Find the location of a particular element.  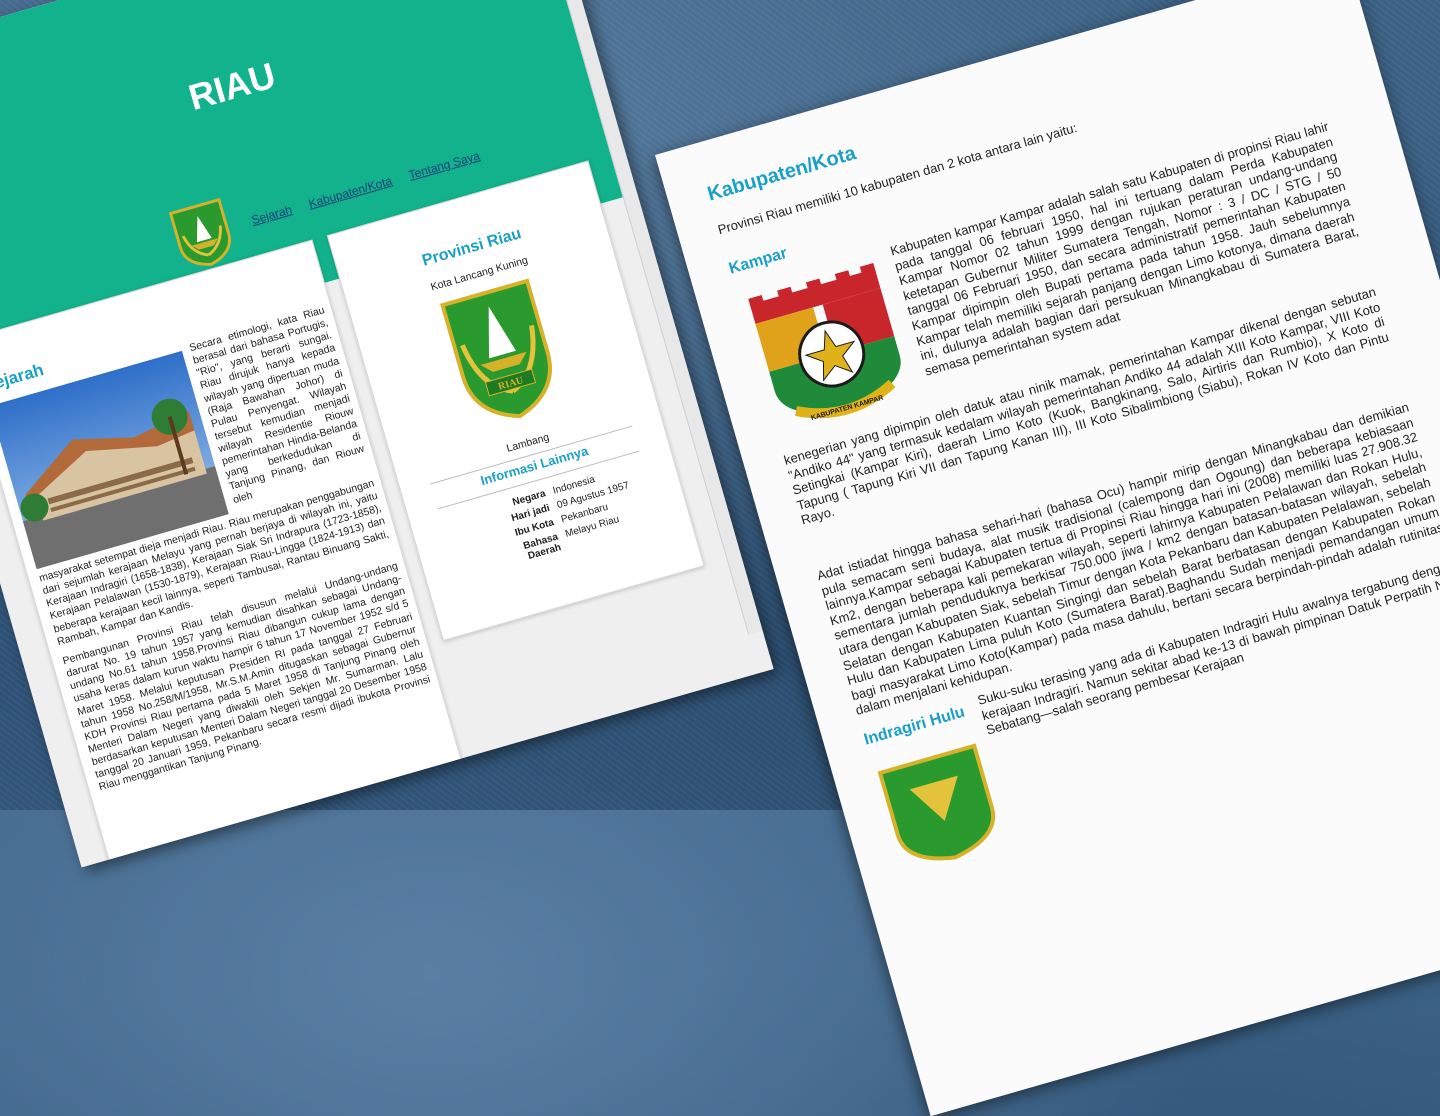

indragiri-emblem-icon is located at coordinates (936, 802).